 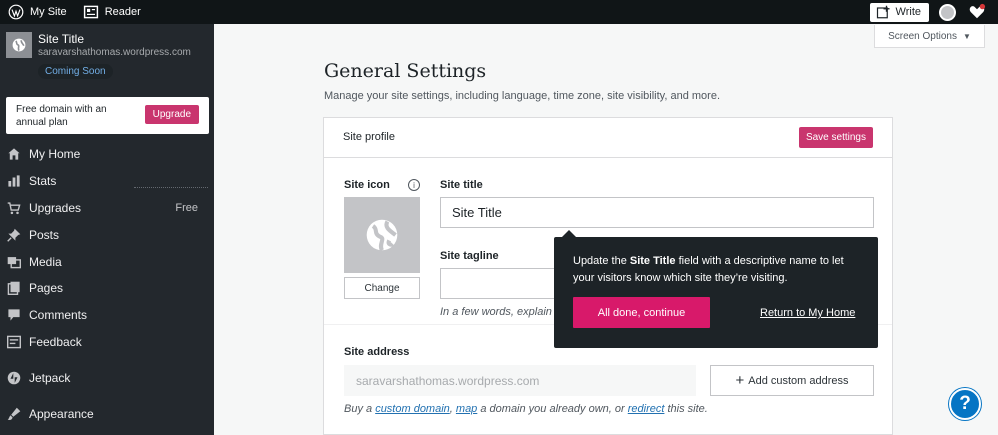 What do you see at coordinates (107, 115) in the screenshot?
I see `upsell-banner: Free domain with an annual plan Upgrade` at bounding box center [107, 115].